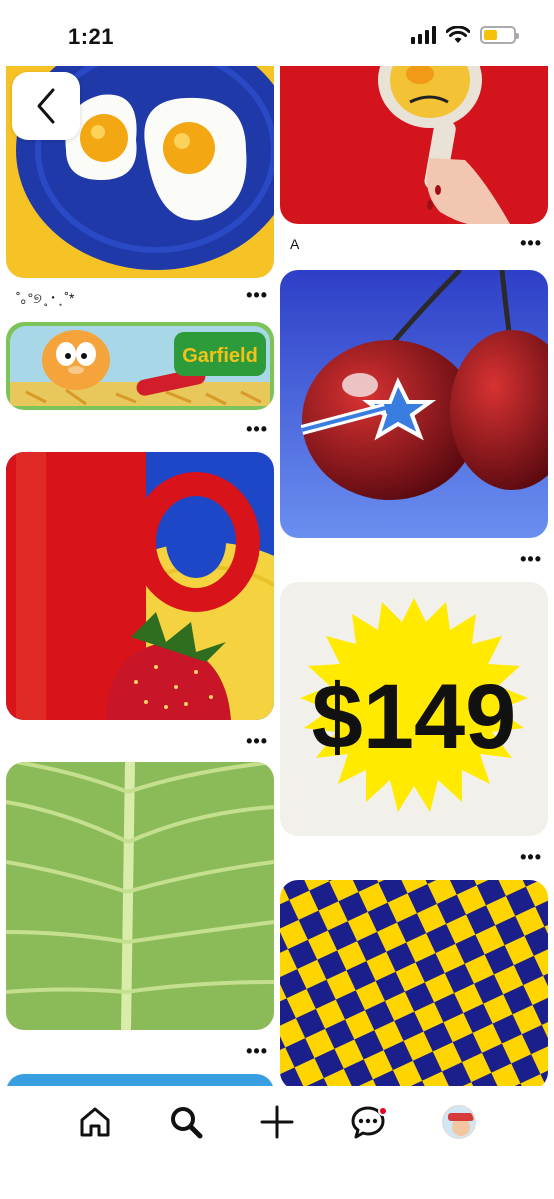 The width and height of the screenshot is (554, 1199). I want to click on wifi-icon, so click(458, 34).